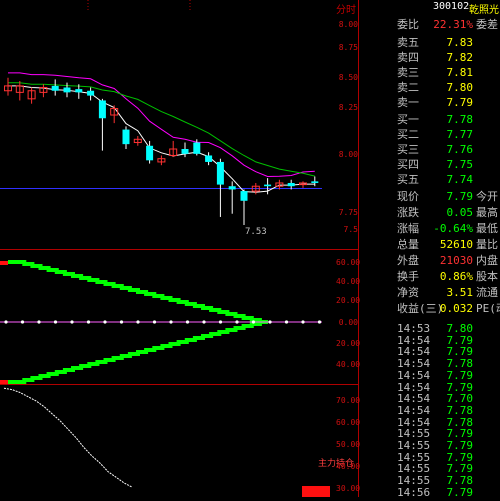 The height and width of the screenshot is (501, 500). What do you see at coordinates (460, 179) in the screenshot?
I see `bid-price: 7.74` at bounding box center [460, 179].